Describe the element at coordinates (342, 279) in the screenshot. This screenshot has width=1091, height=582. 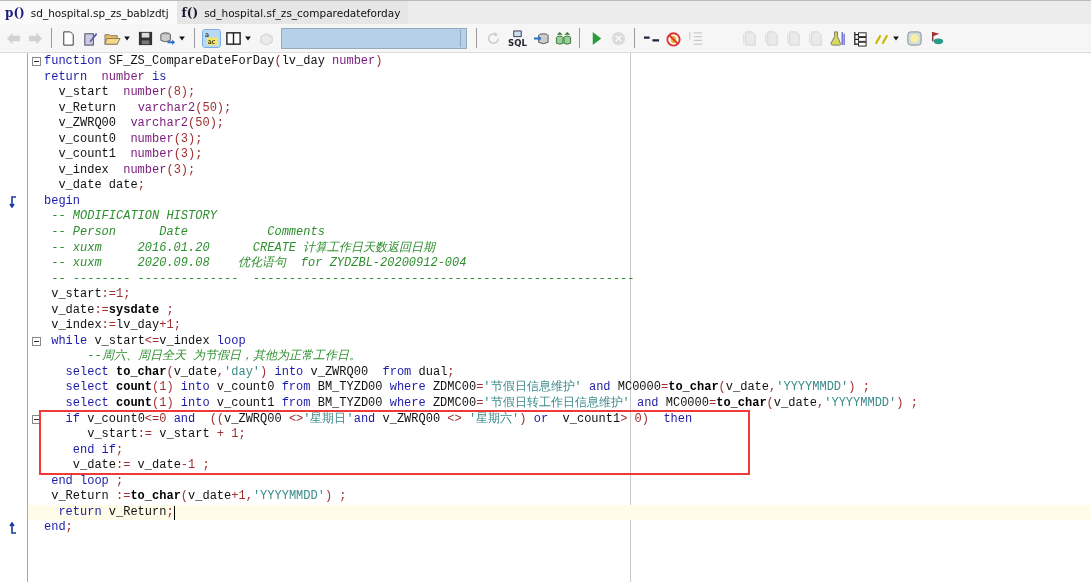
I see `code-line: -- -------- -------------- -----------------------------------------------------` at that location.